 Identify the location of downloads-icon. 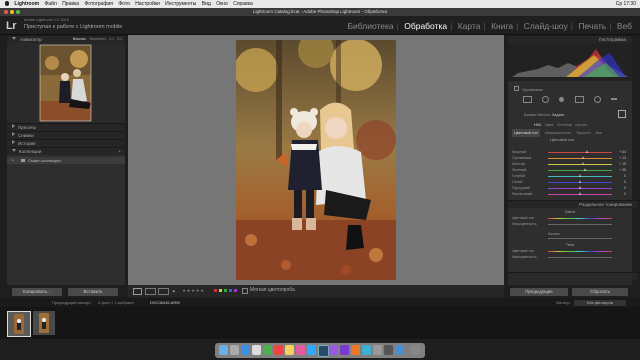
(399, 350).